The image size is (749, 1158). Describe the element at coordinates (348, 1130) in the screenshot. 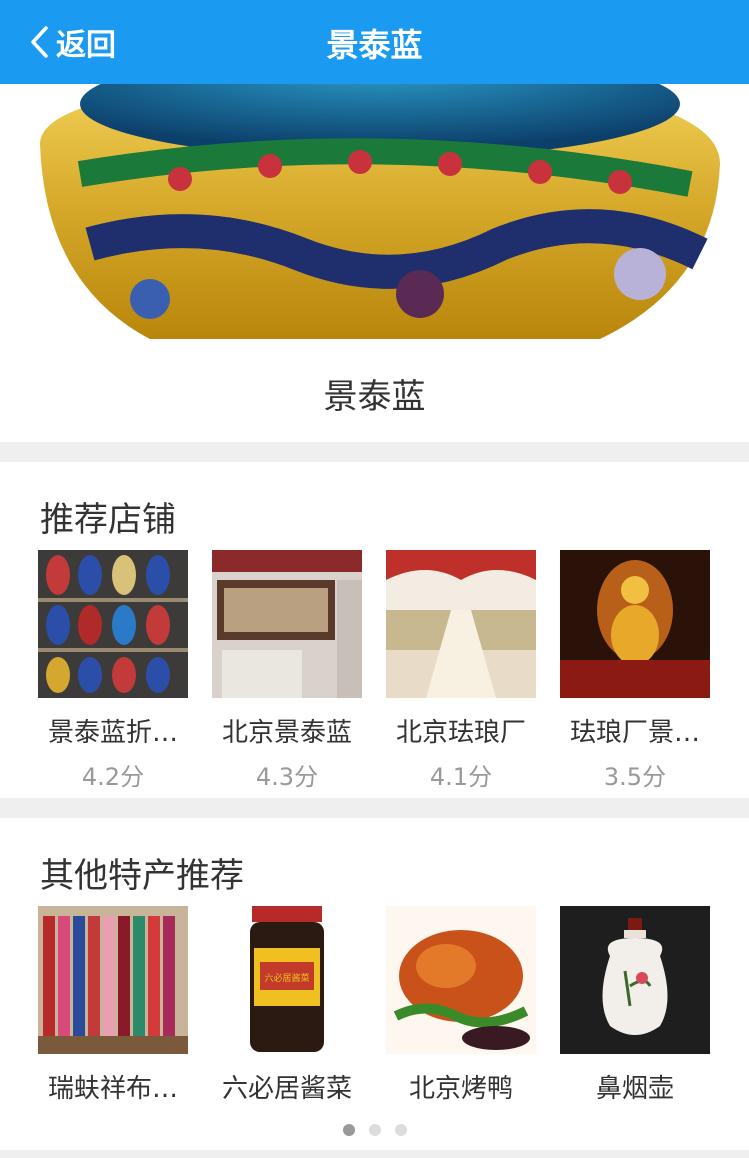

I see `pagination-dot-active` at that location.